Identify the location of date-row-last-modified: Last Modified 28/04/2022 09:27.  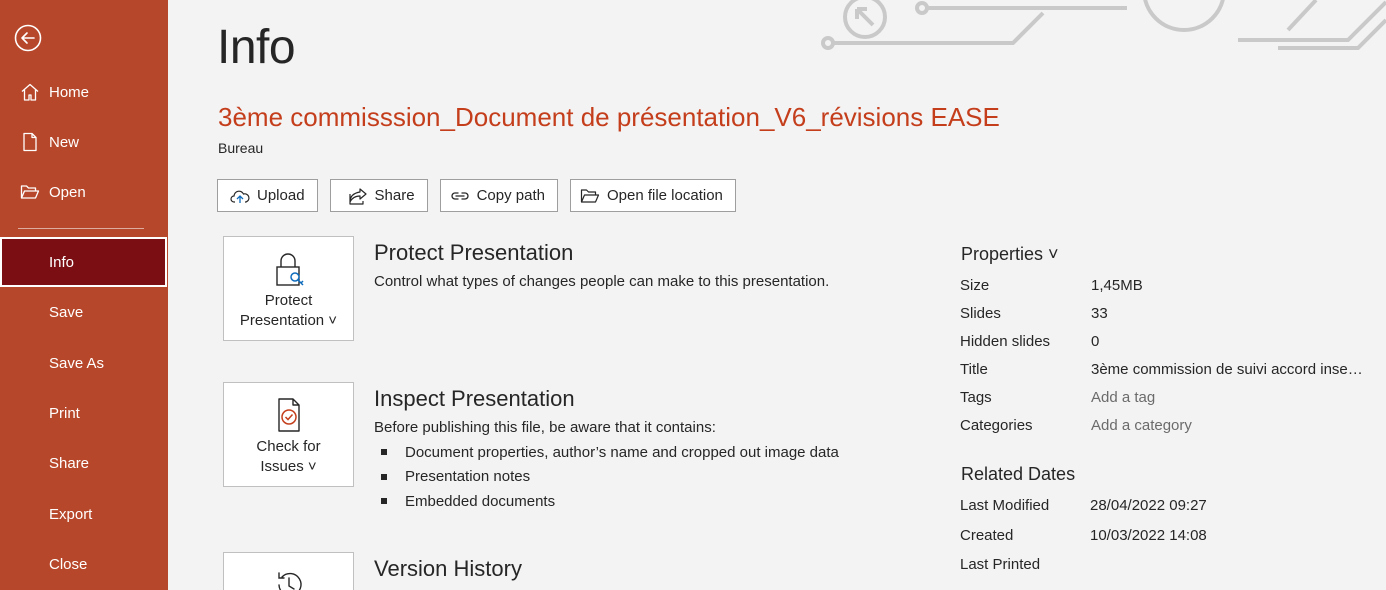
(1170, 508).